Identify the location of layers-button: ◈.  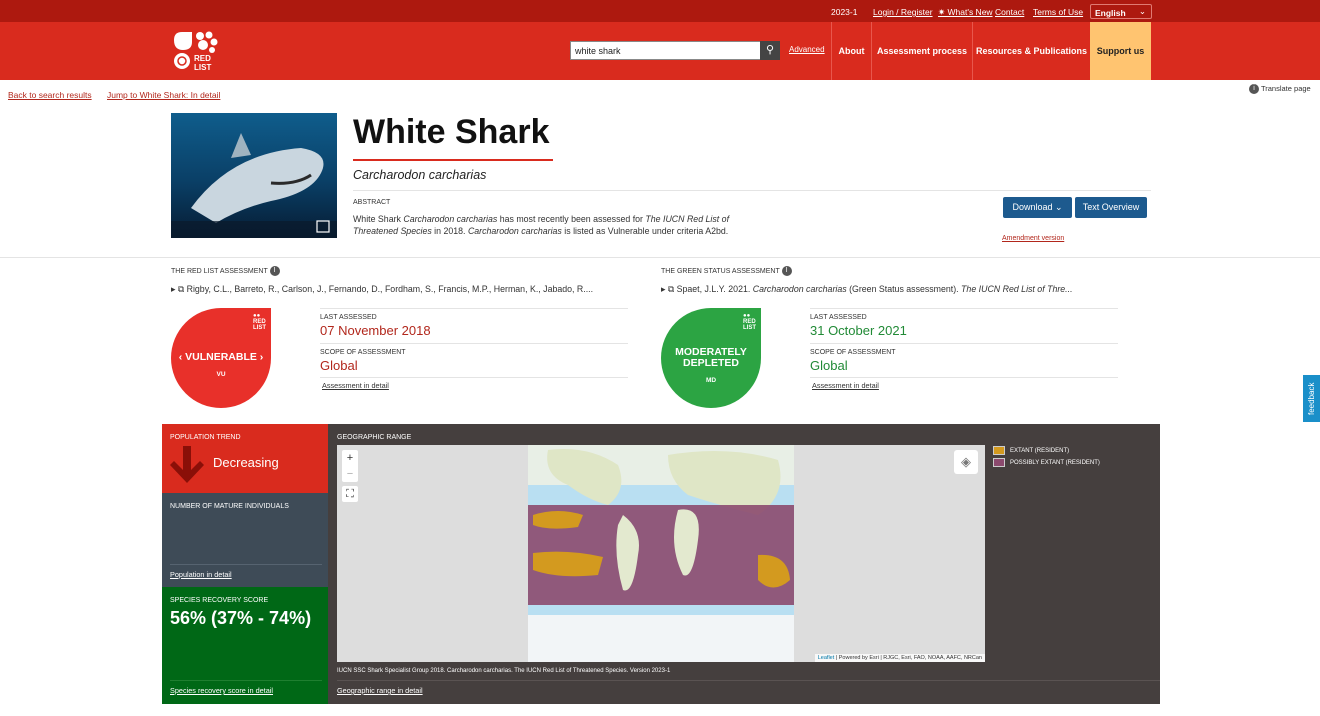
(966, 462).